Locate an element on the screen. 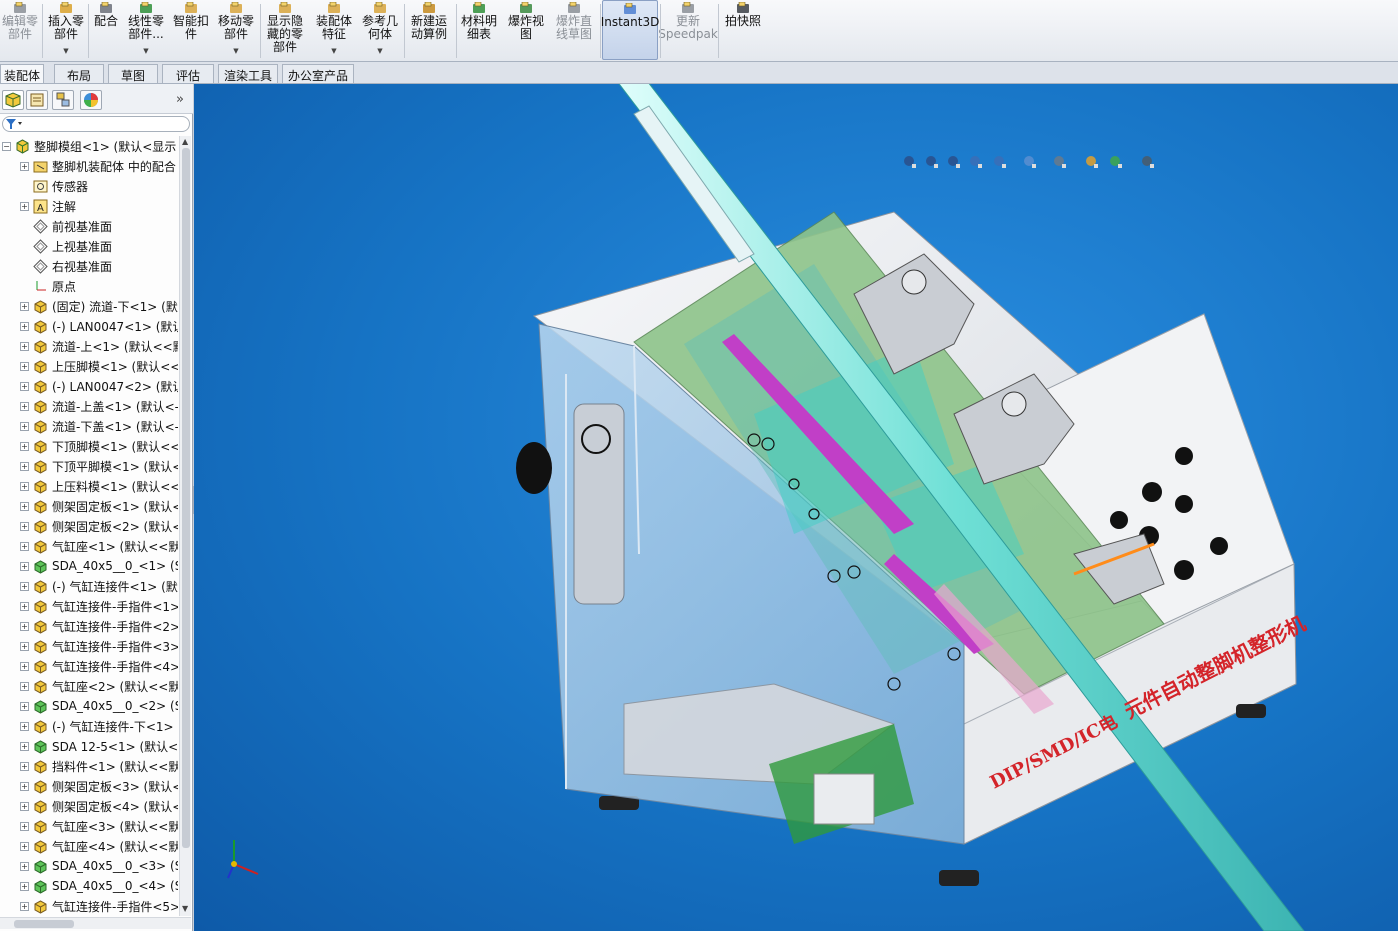 The image size is (1398, 931). tree-item: + 流道-下盖<1> (默认<- is located at coordinates (89, 426).